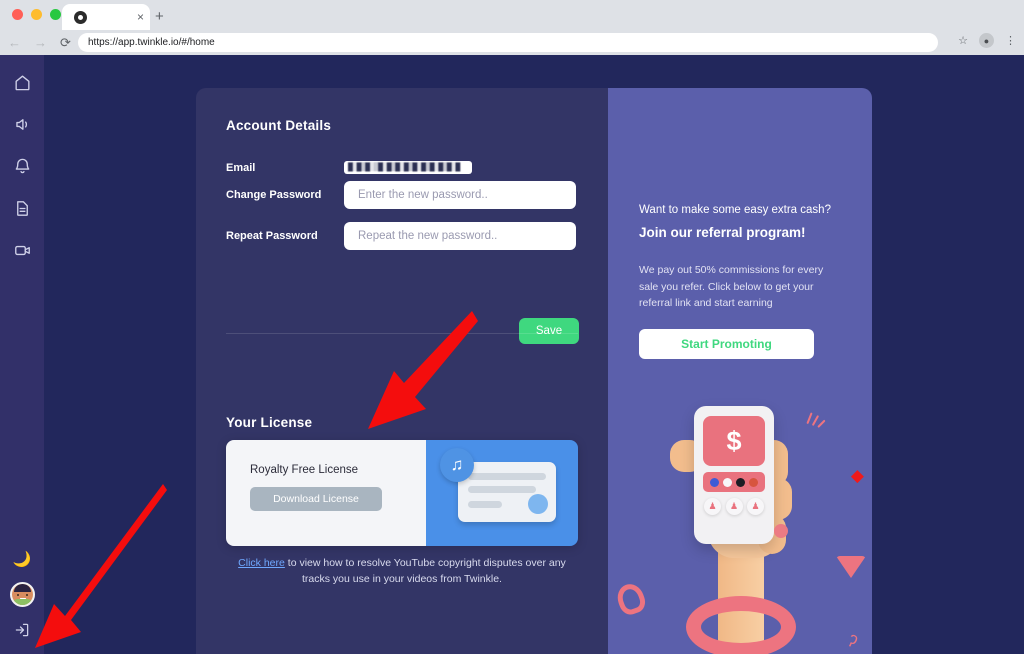 The height and width of the screenshot is (654, 1024). What do you see at coordinates (55, 14) in the screenshot?
I see `maximize-window-button` at bounding box center [55, 14].